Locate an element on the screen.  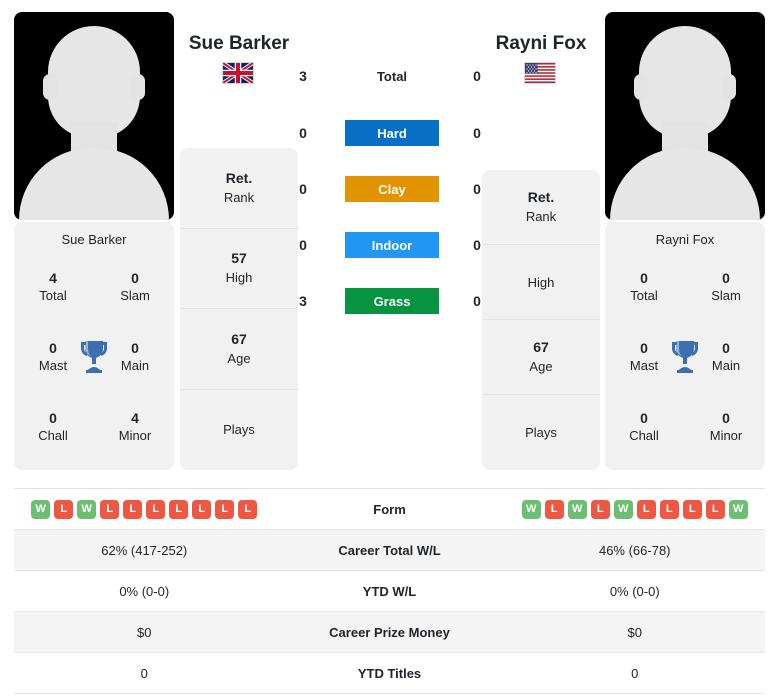
form-cell-left: WLWLLLLLLL is located at coordinates (144, 509).